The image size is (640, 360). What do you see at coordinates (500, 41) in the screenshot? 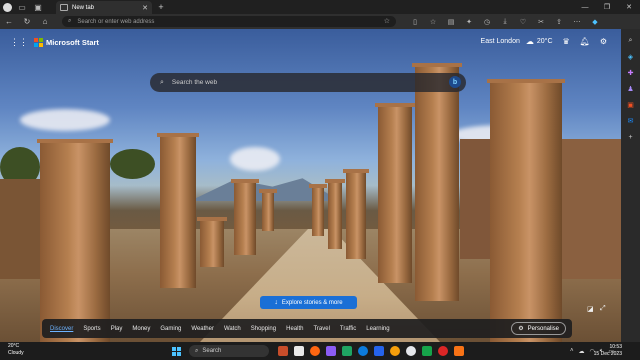
I see `location-label: East London` at bounding box center [500, 41].